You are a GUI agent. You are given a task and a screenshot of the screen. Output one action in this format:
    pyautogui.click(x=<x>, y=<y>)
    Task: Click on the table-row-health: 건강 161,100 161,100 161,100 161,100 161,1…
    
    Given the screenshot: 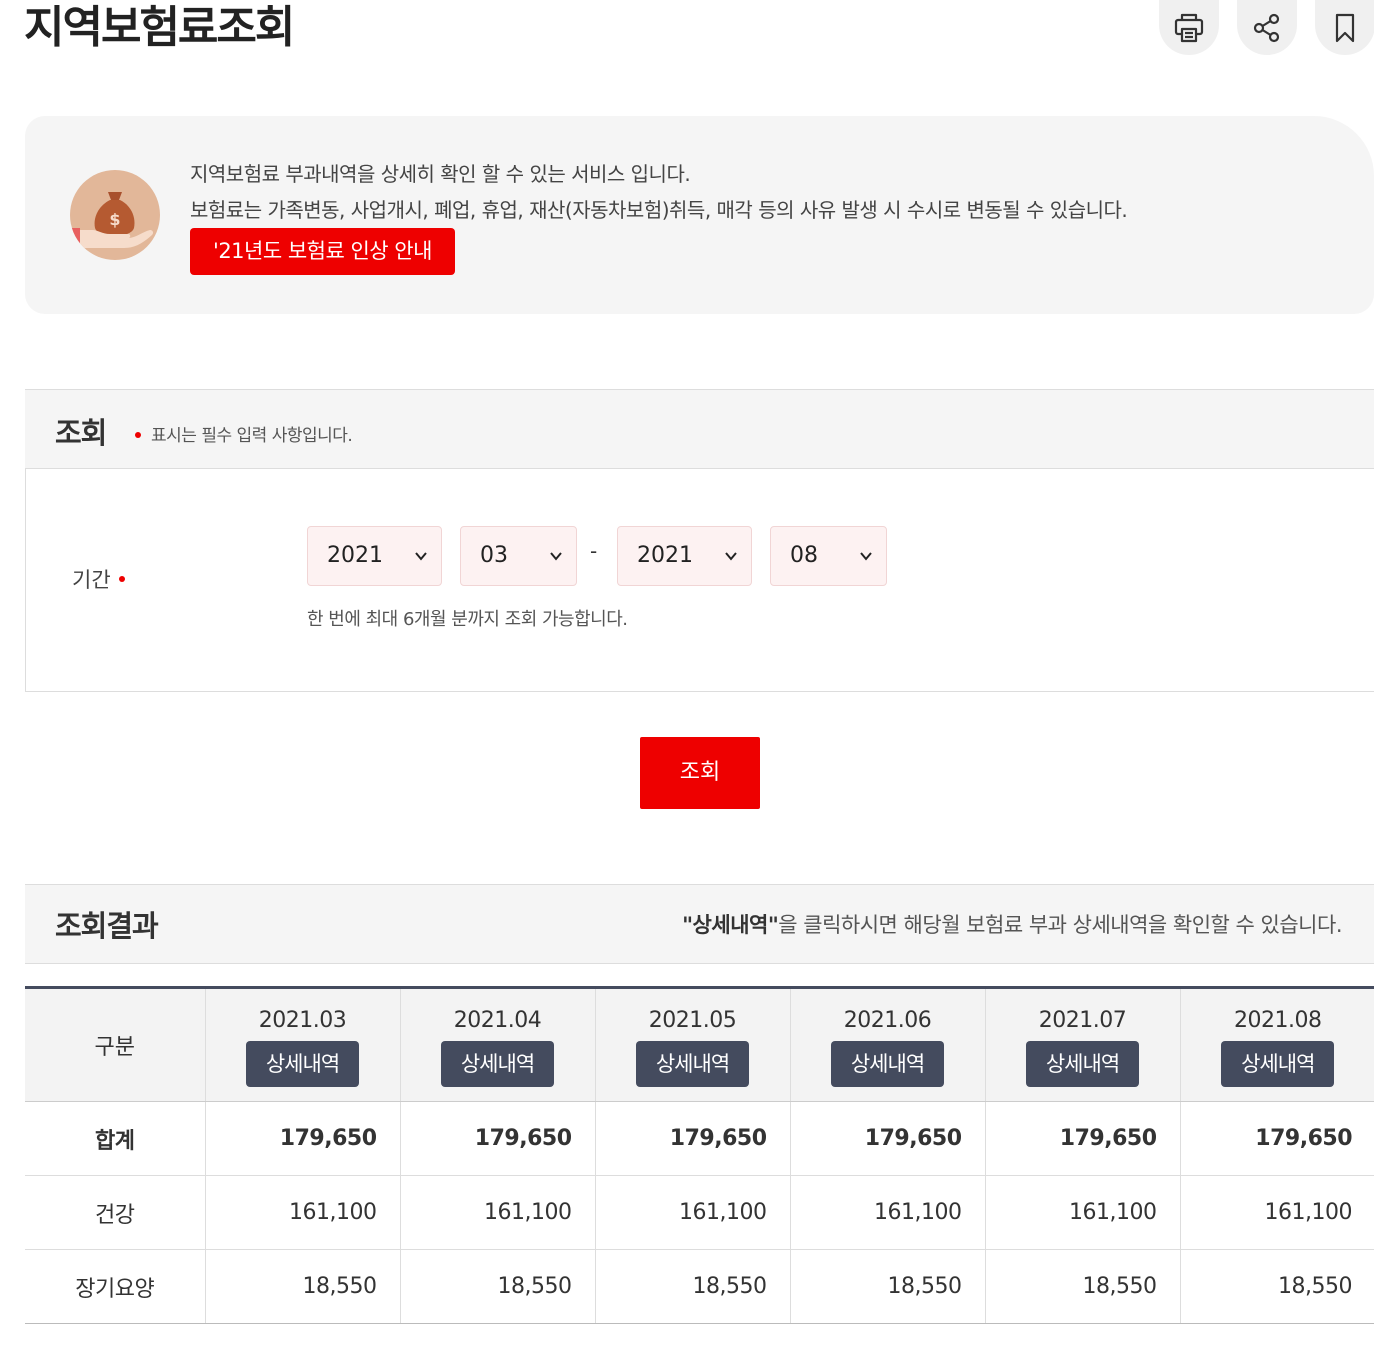 What is the action you would take?
    pyautogui.click(x=699, y=1212)
    